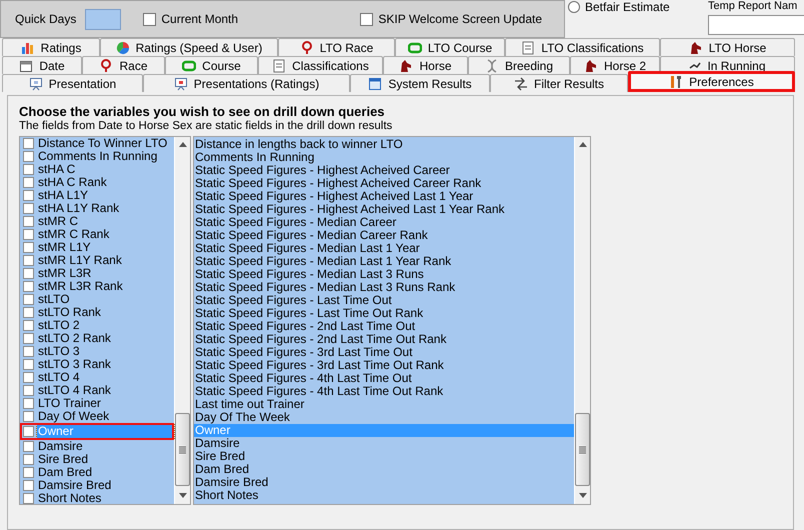 The image size is (804, 530). I want to click on variable-item: Damsire Bred, so click(105, 485).